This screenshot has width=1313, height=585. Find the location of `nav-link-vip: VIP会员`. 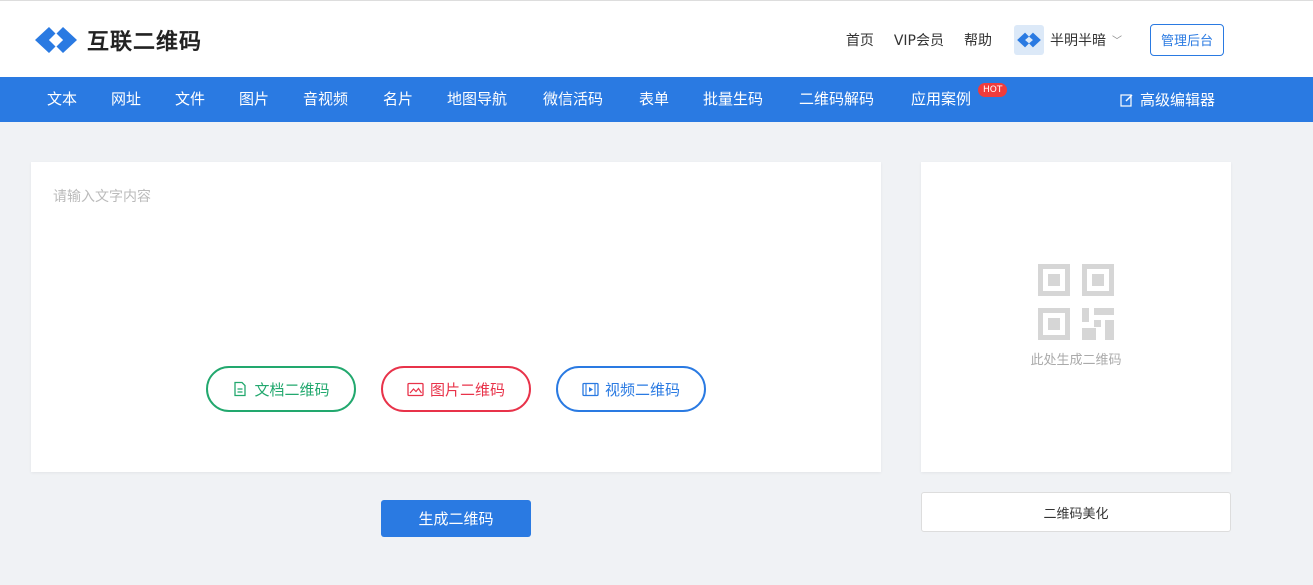

nav-link-vip: VIP会员 is located at coordinates (919, 40).